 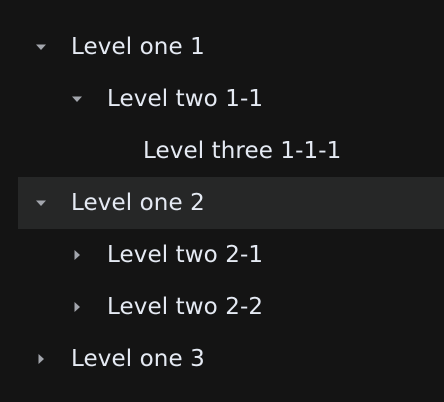 What do you see at coordinates (242, 150) in the screenshot?
I see `tree-node-label: Level three 1-1-1` at bounding box center [242, 150].